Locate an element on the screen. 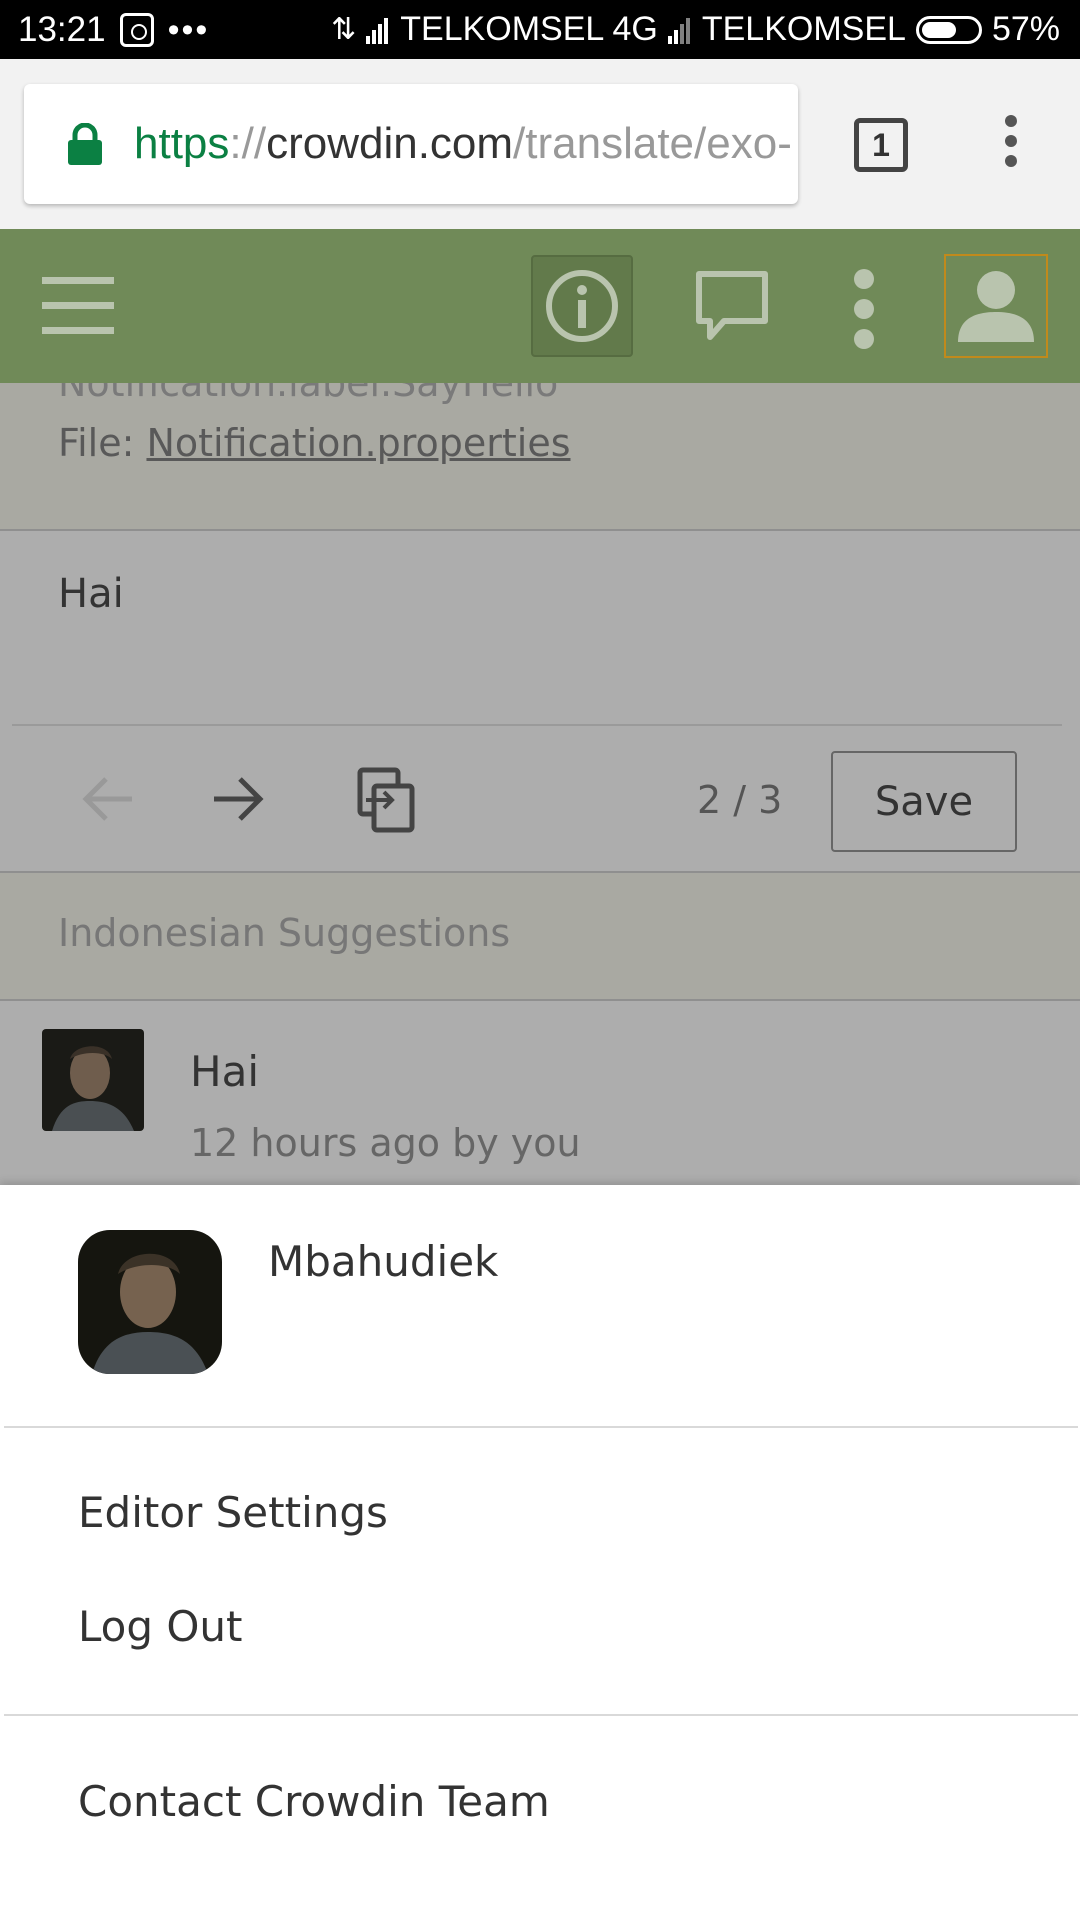  browser-menu-icon is located at coordinates (1011, 145).